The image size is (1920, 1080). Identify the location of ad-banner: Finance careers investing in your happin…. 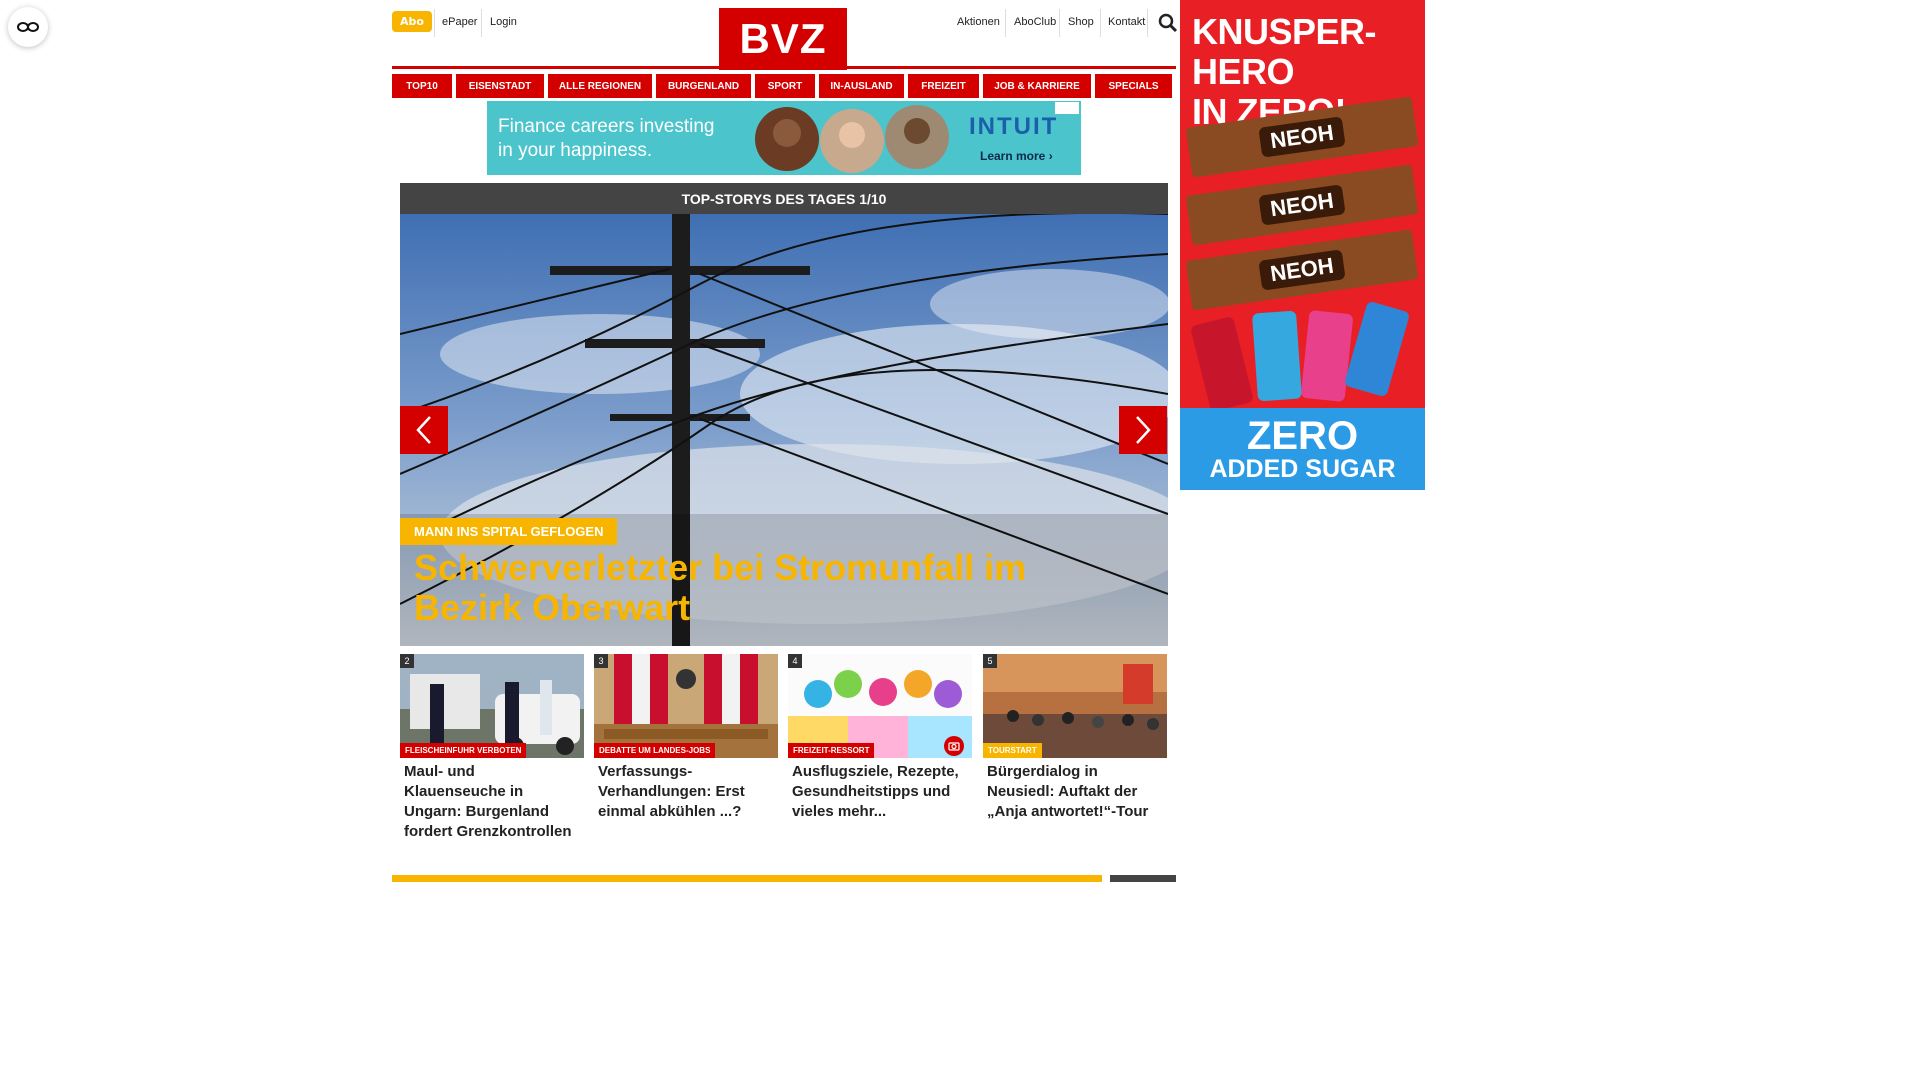
(784, 138).